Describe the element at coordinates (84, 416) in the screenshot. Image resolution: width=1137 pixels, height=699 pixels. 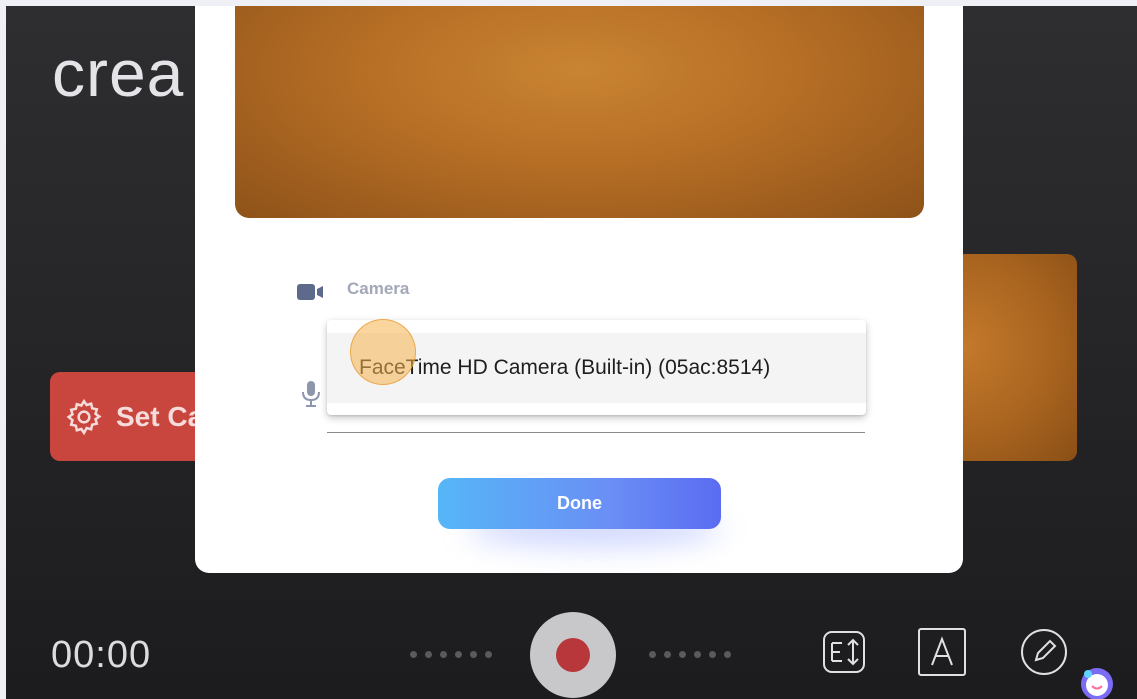
I see `gear-icon` at that location.